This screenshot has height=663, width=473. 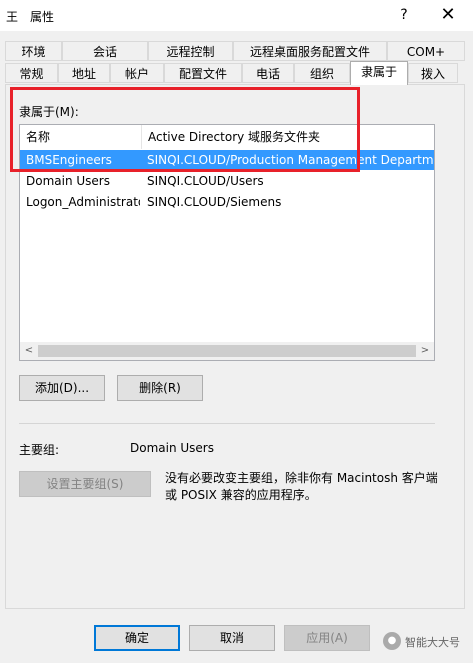 I want to click on scroll-right-icon: >, so click(x=425, y=351).